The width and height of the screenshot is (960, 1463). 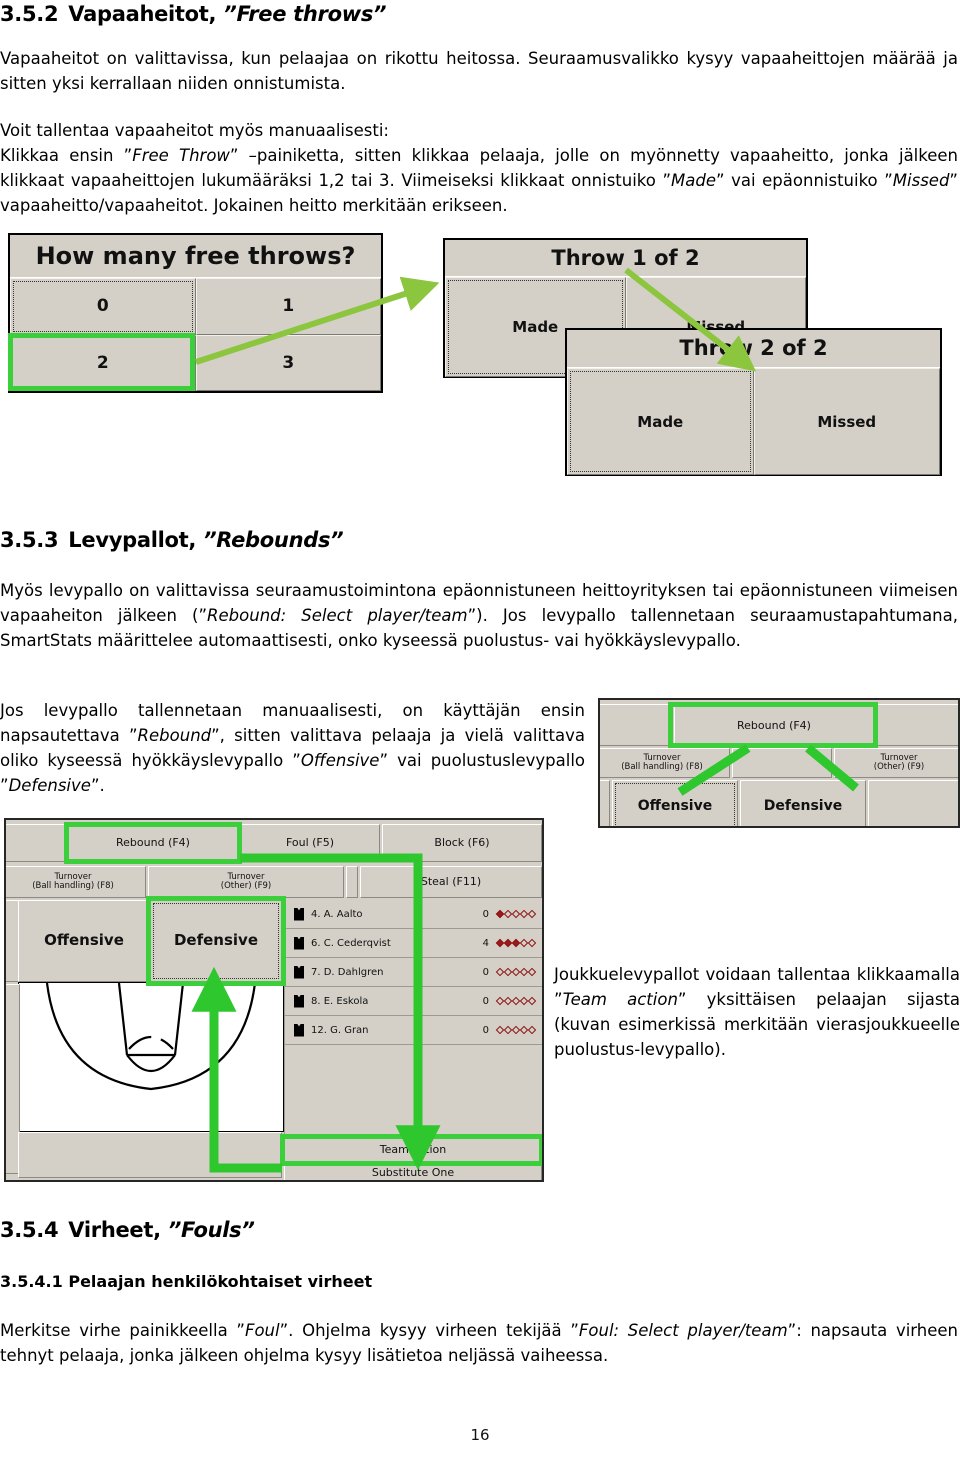 What do you see at coordinates (693, 180) in the screenshot?
I see `p352-em-made: Made` at bounding box center [693, 180].